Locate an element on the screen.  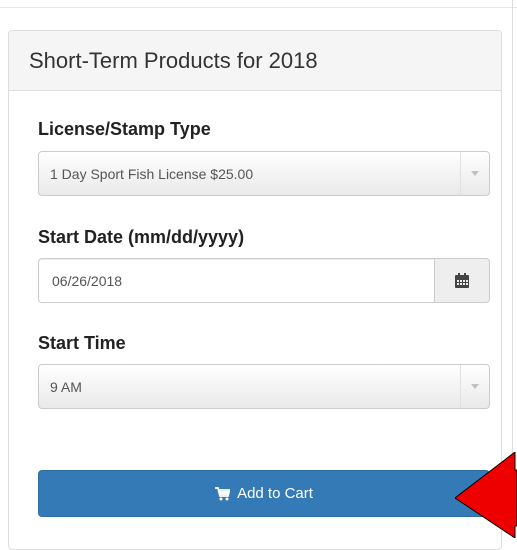
start-date-group is located at coordinates (264, 280).